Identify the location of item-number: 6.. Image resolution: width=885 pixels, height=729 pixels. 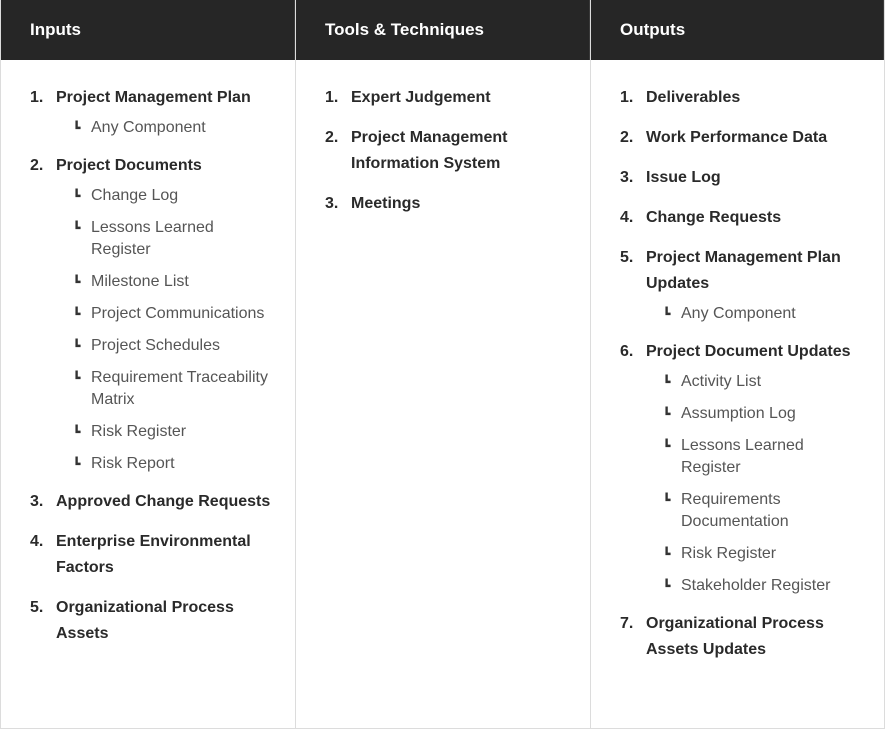
(627, 351).